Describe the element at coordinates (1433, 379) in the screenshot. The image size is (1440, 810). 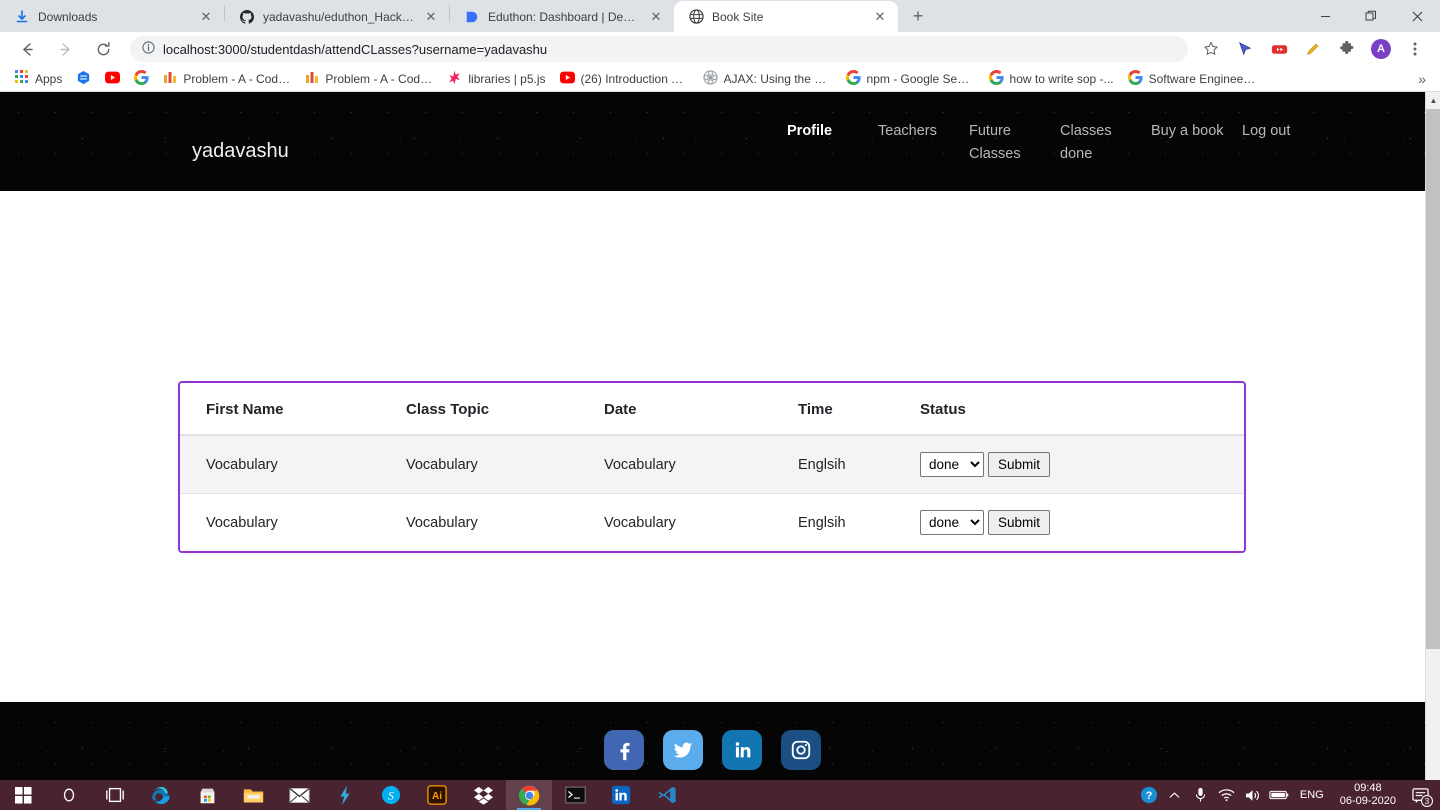
I see `scrollbar-thumb` at that location.